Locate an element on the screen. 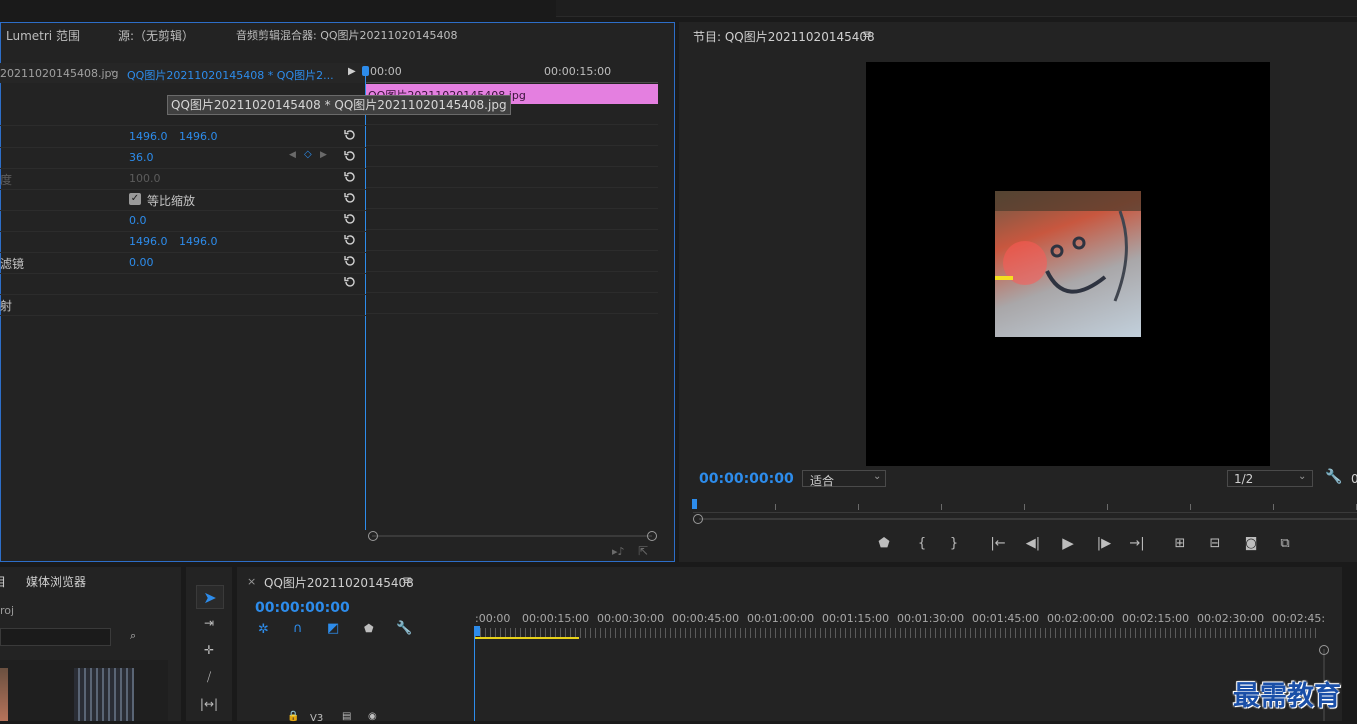 The height and width of the screenshot is (724, 1357). snap-icon: ∩ is located at coordinates (298, 628).